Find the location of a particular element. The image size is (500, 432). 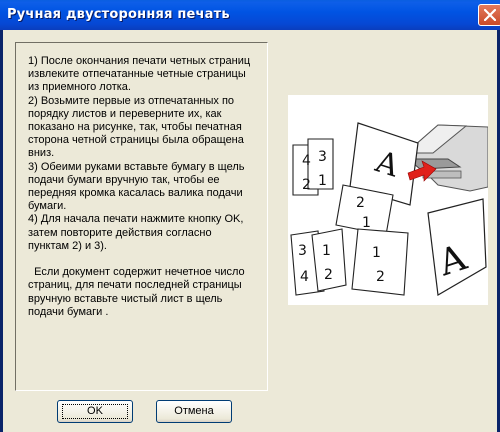

ok-button-label: OK is located at coordinates (95, 411).